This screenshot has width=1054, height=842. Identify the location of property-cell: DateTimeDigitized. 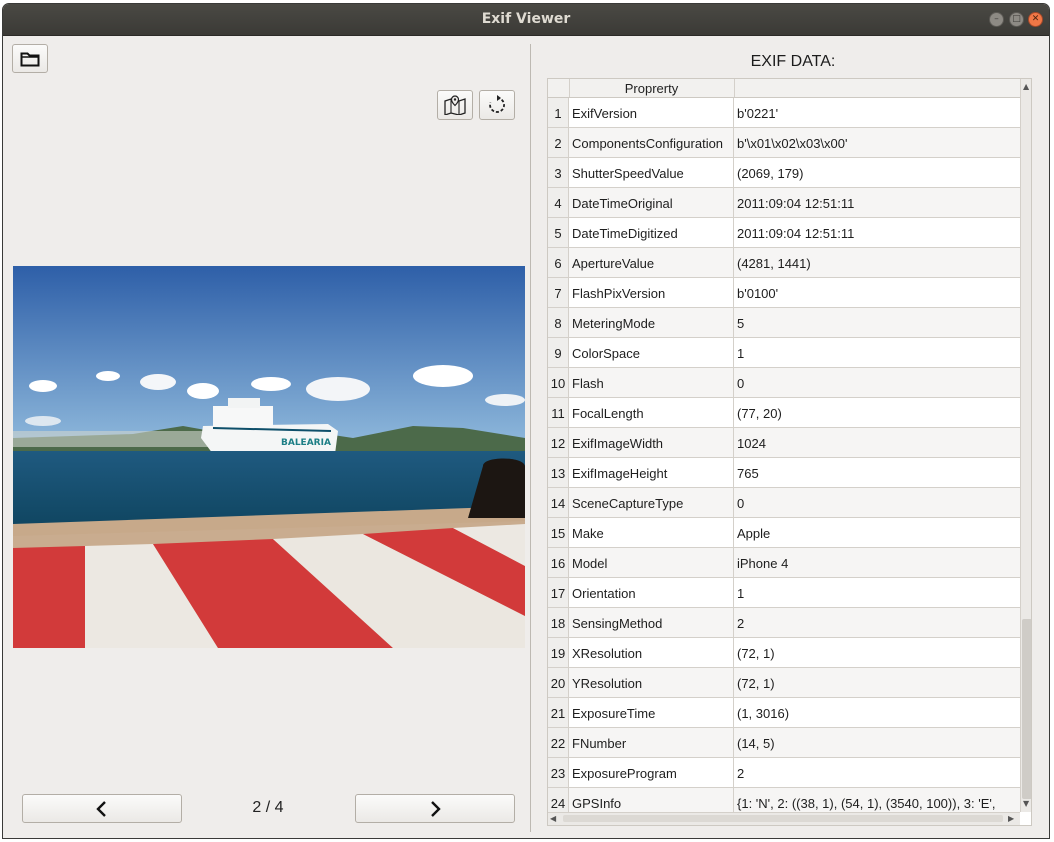
(651, 233).